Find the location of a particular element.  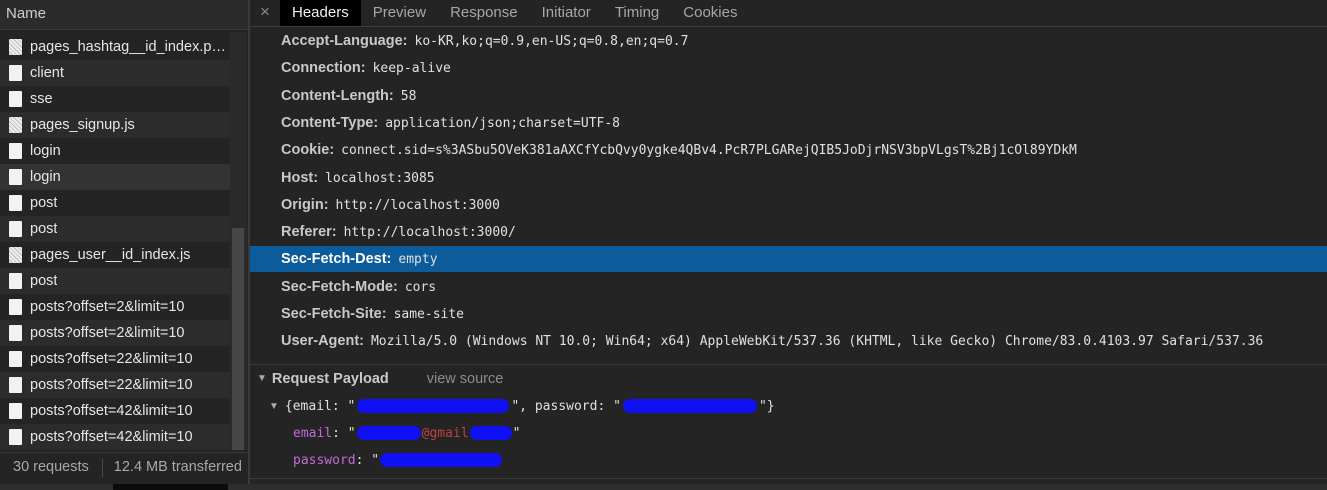

header-value: http://localhost:3000/ is located at coordinates (429, 232).